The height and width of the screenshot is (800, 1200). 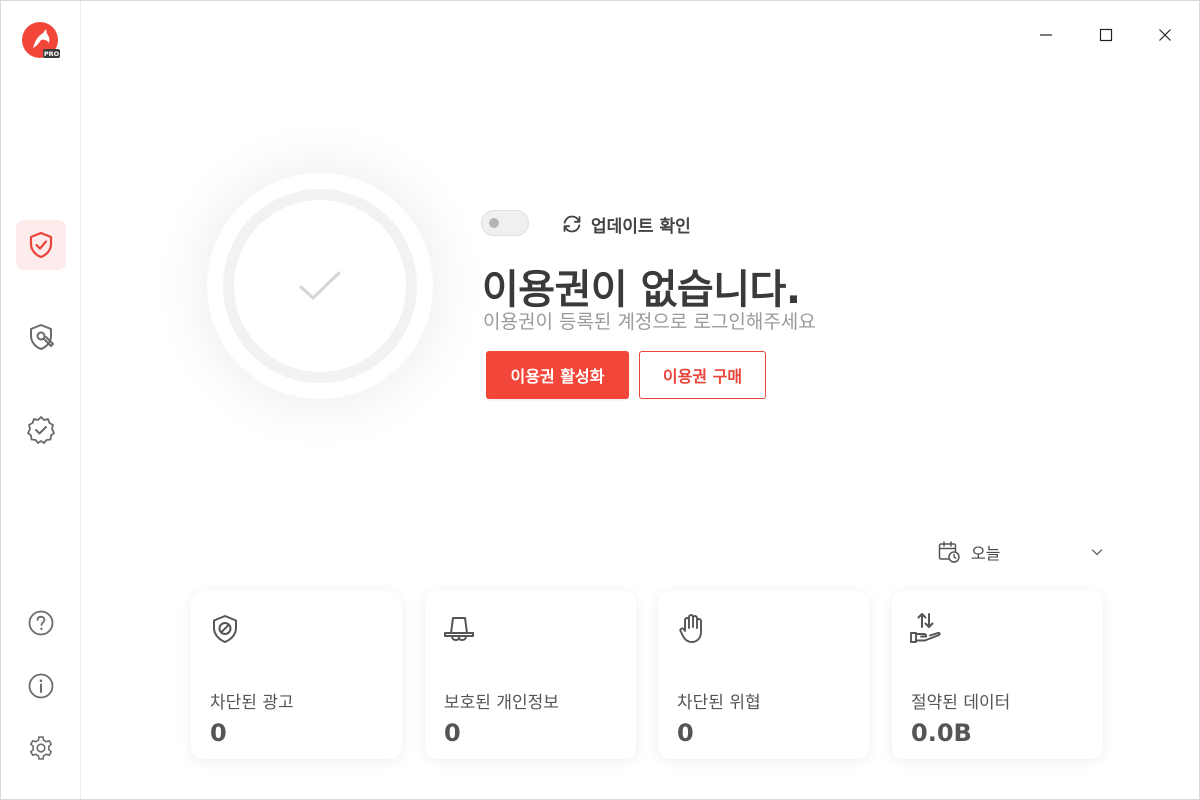 I want to click on stat-label: 차단된 광고, so click(x=252, y=703).